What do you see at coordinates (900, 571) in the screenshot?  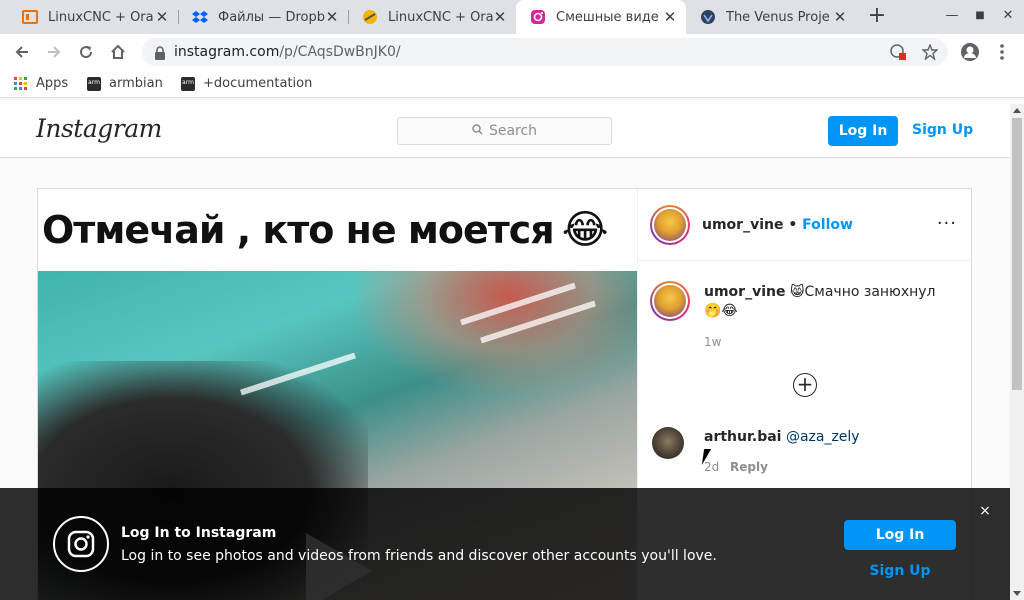 I see `banner-signup-link: Sign Up` at bounding box center [900, 571].